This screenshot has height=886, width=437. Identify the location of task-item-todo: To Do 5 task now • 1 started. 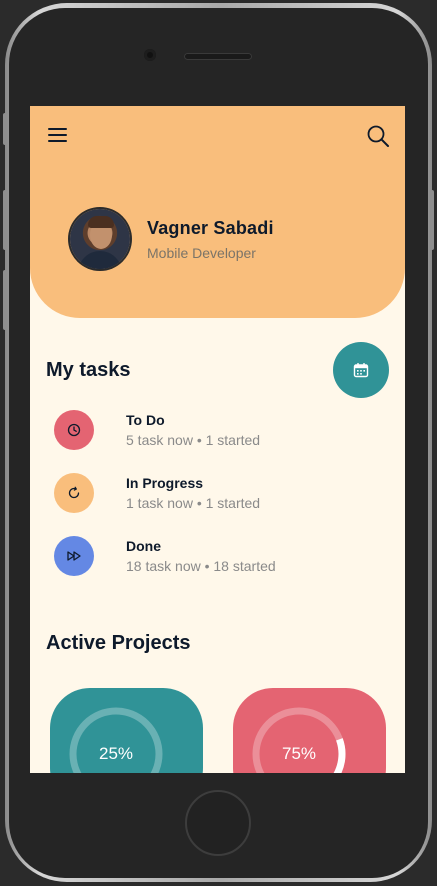
(217, 435).